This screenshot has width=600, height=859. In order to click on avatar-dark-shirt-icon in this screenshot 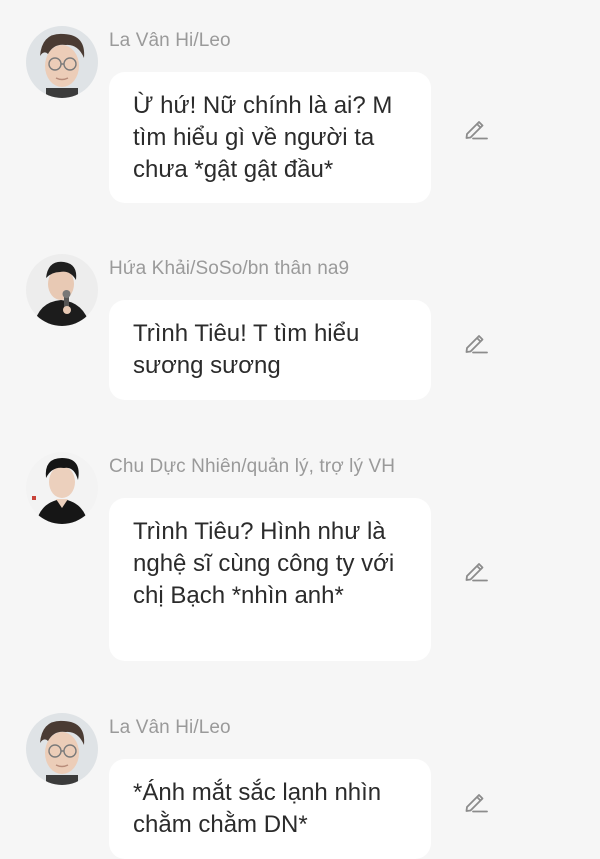, I will do `click(62, 488)`.